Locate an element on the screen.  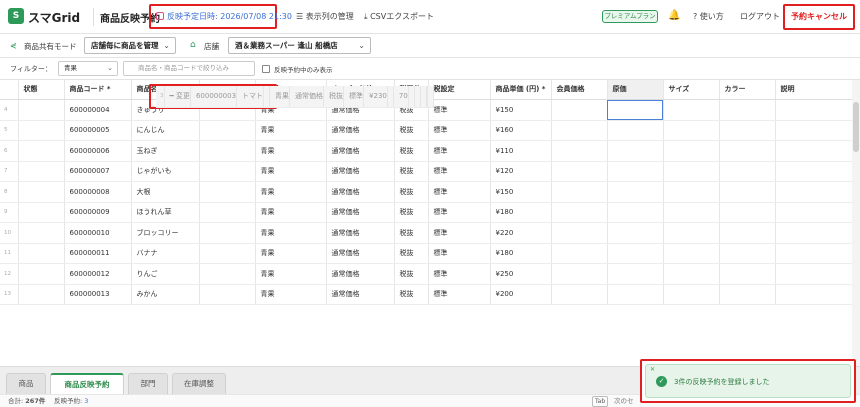
table-row: 9 600000009 ほうれん草 青果 通常価格 税抜 標準 ¥180 is located at coordinates (426, 212).